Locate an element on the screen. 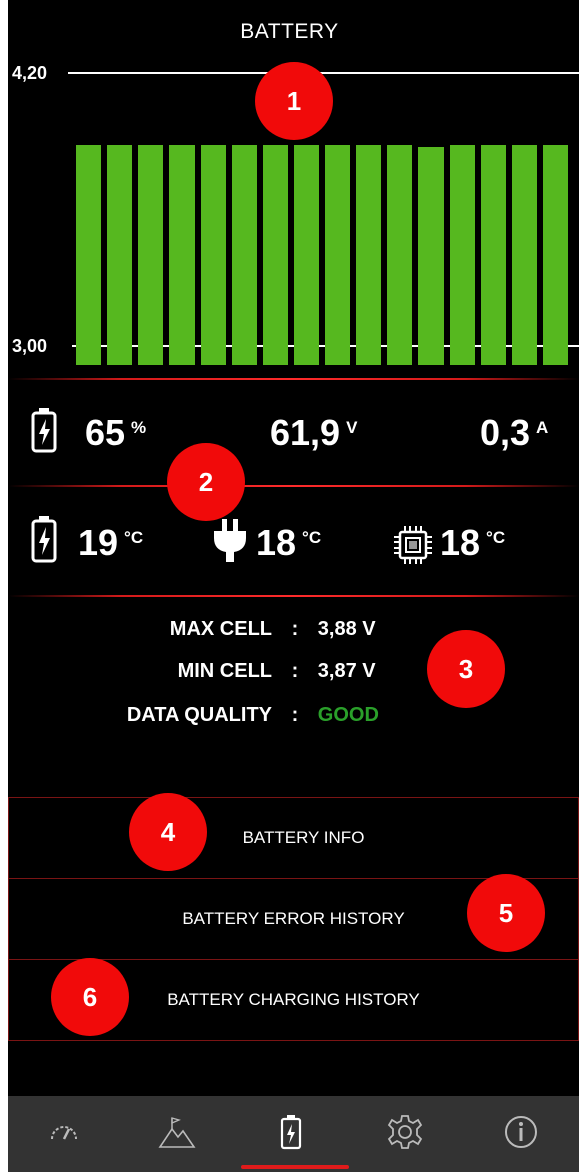 The image size is (579, 1172). nav-settings is located at coordinates (405, 1134).